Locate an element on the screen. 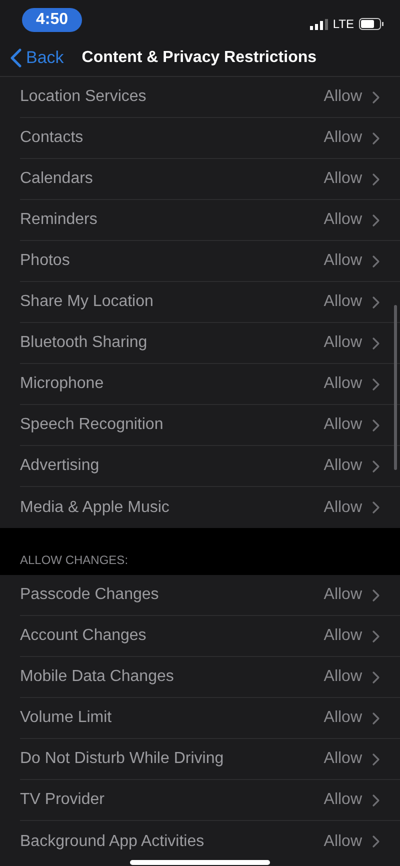 This screenshot has height=866, width=400. section-header: ALLOW CHANGES: is located at coordinates (74, 560).